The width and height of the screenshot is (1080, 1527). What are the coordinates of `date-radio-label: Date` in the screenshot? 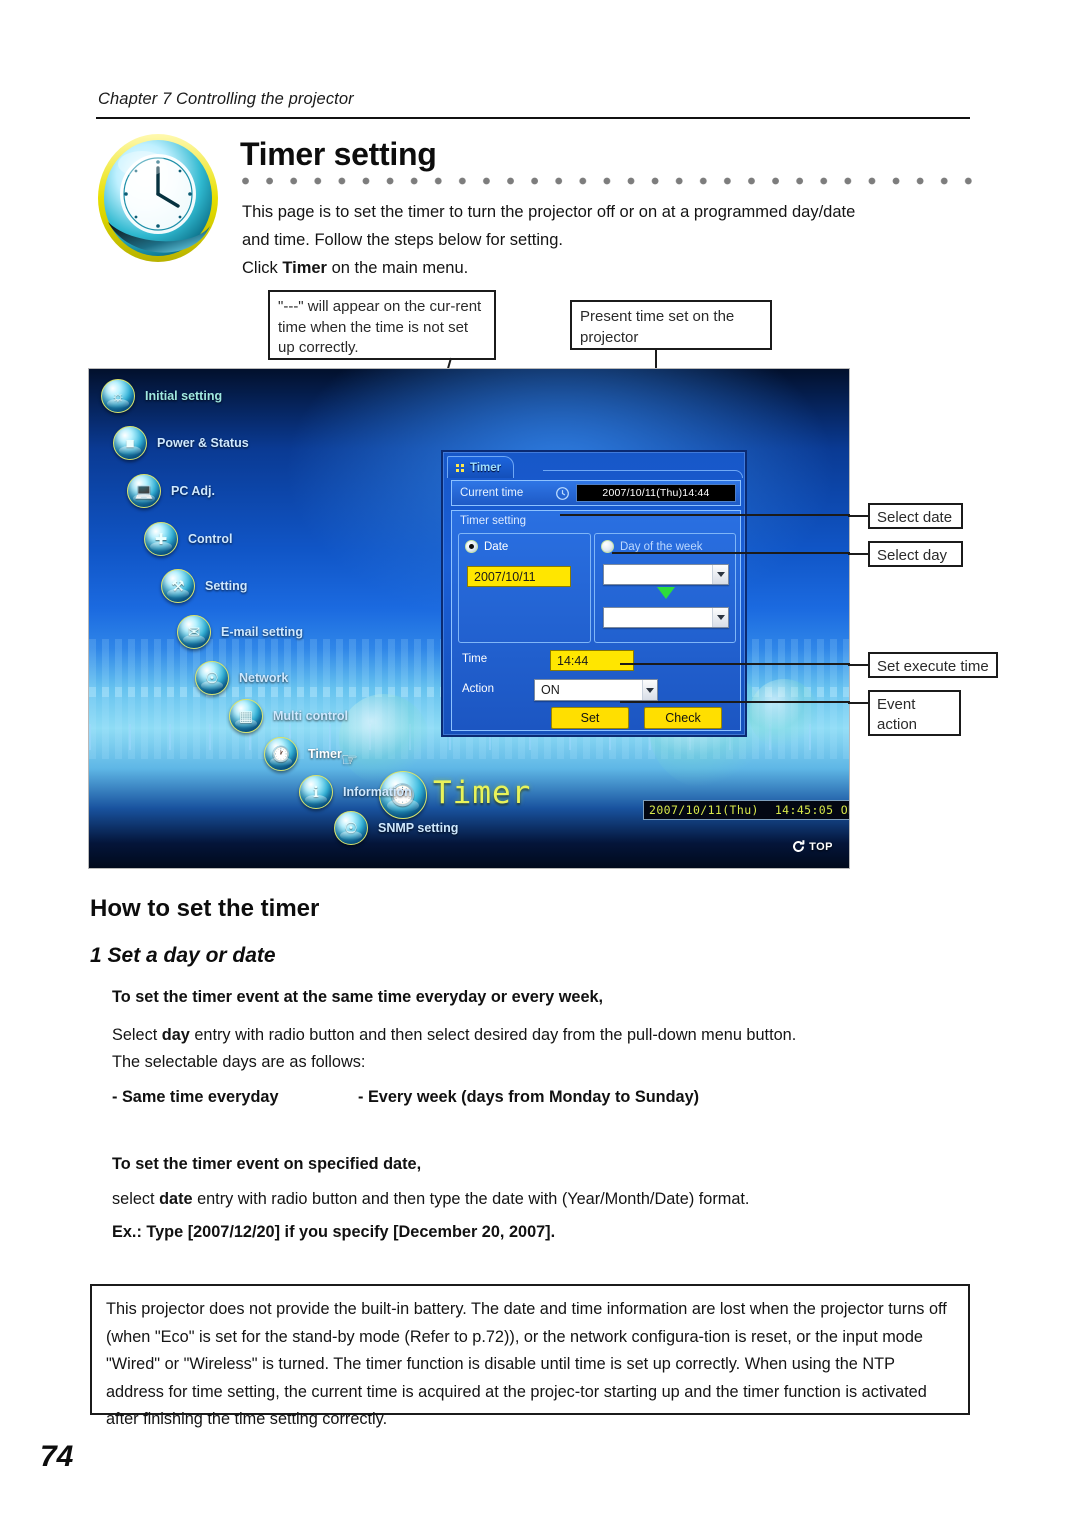 It's located at (496, 546).